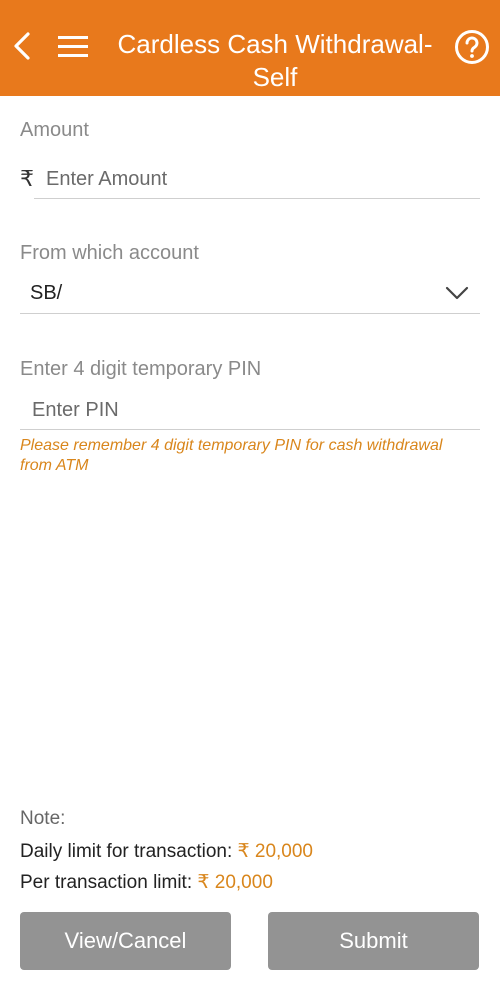  I want to click on page-title: Cardless Cash Withdrawal- Self, so click(275, 60).